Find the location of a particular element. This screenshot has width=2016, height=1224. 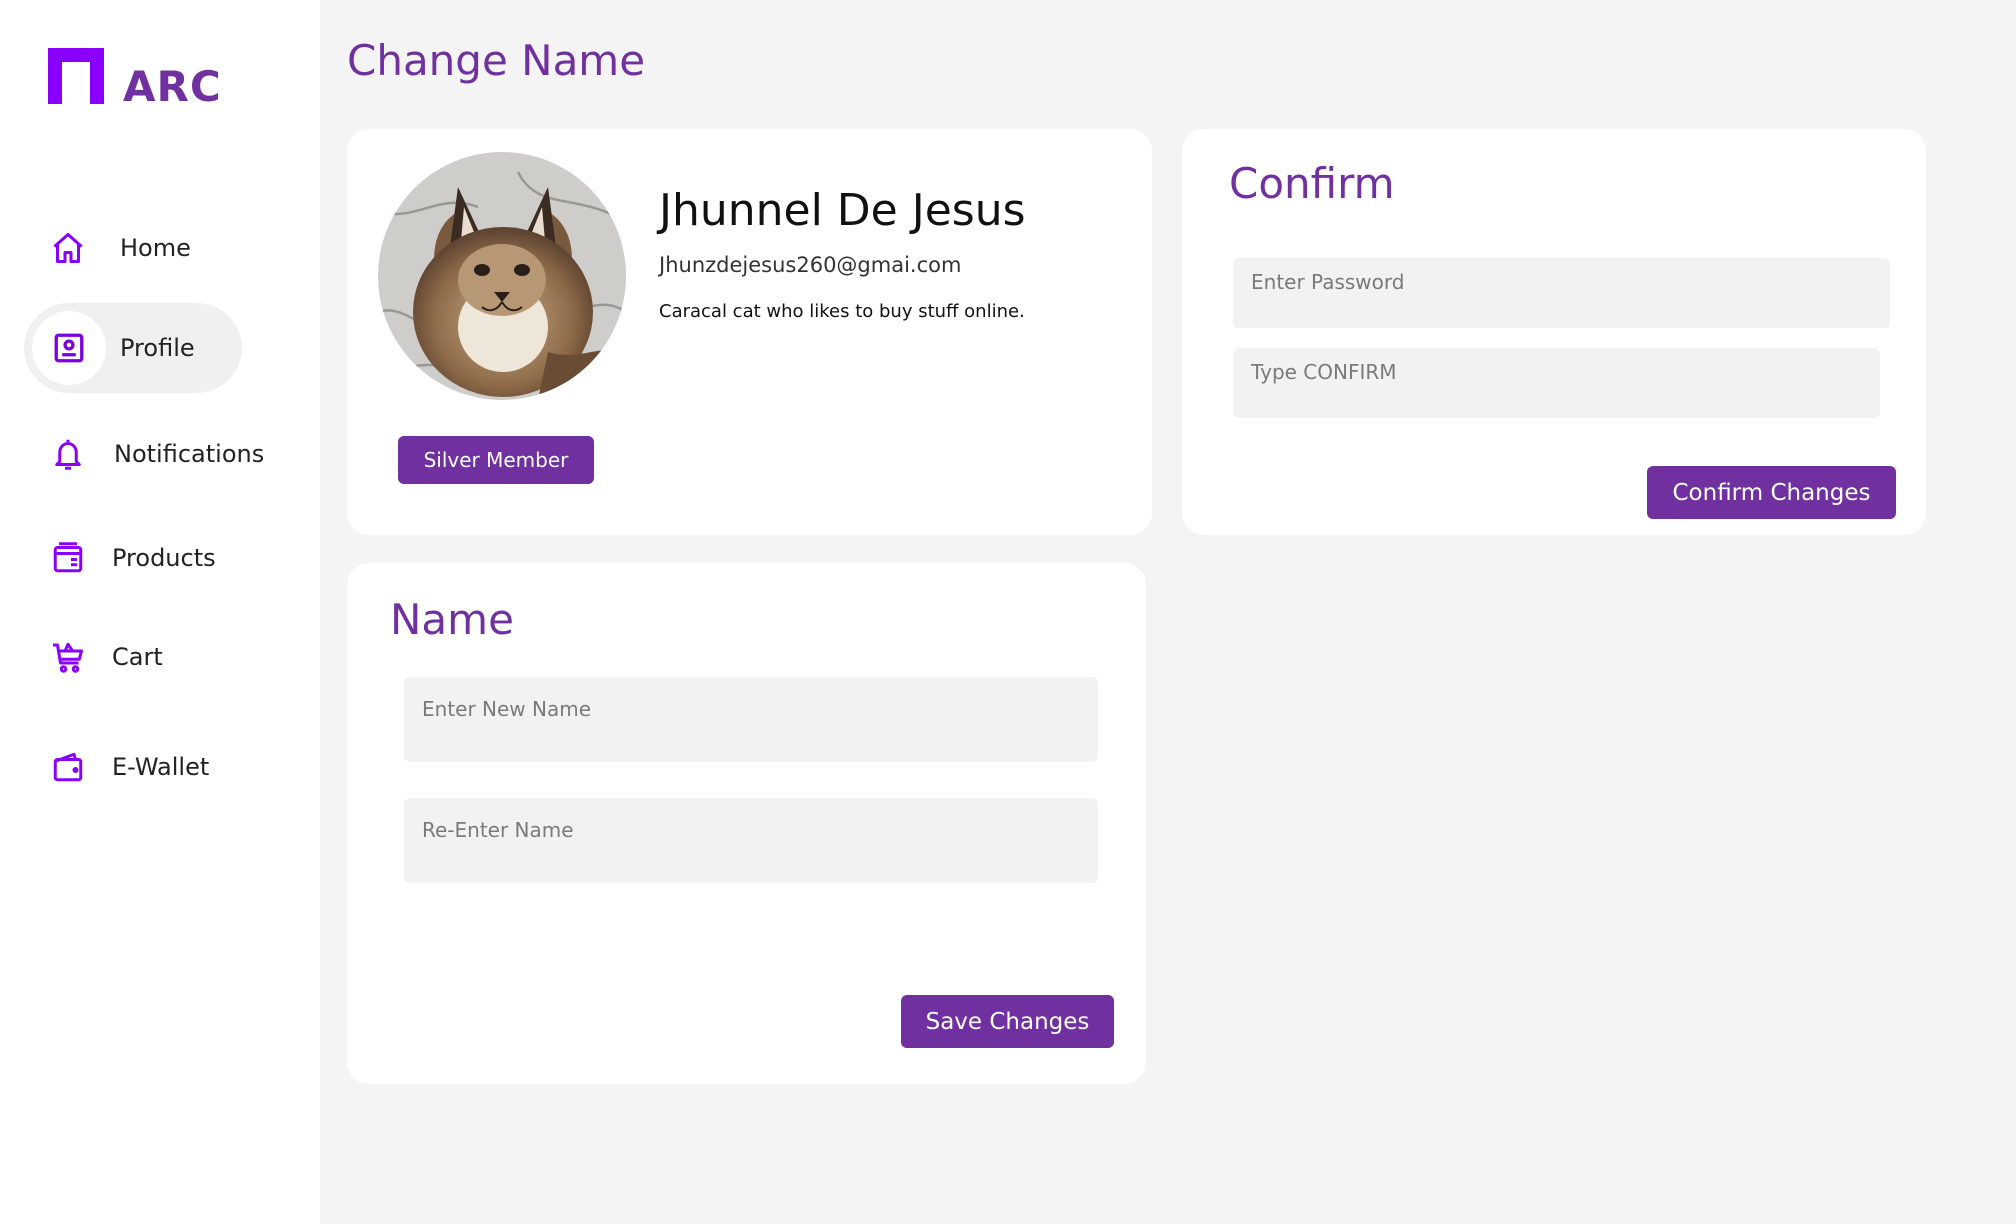

arc-logo-icon is located at coordinates (76, 76).